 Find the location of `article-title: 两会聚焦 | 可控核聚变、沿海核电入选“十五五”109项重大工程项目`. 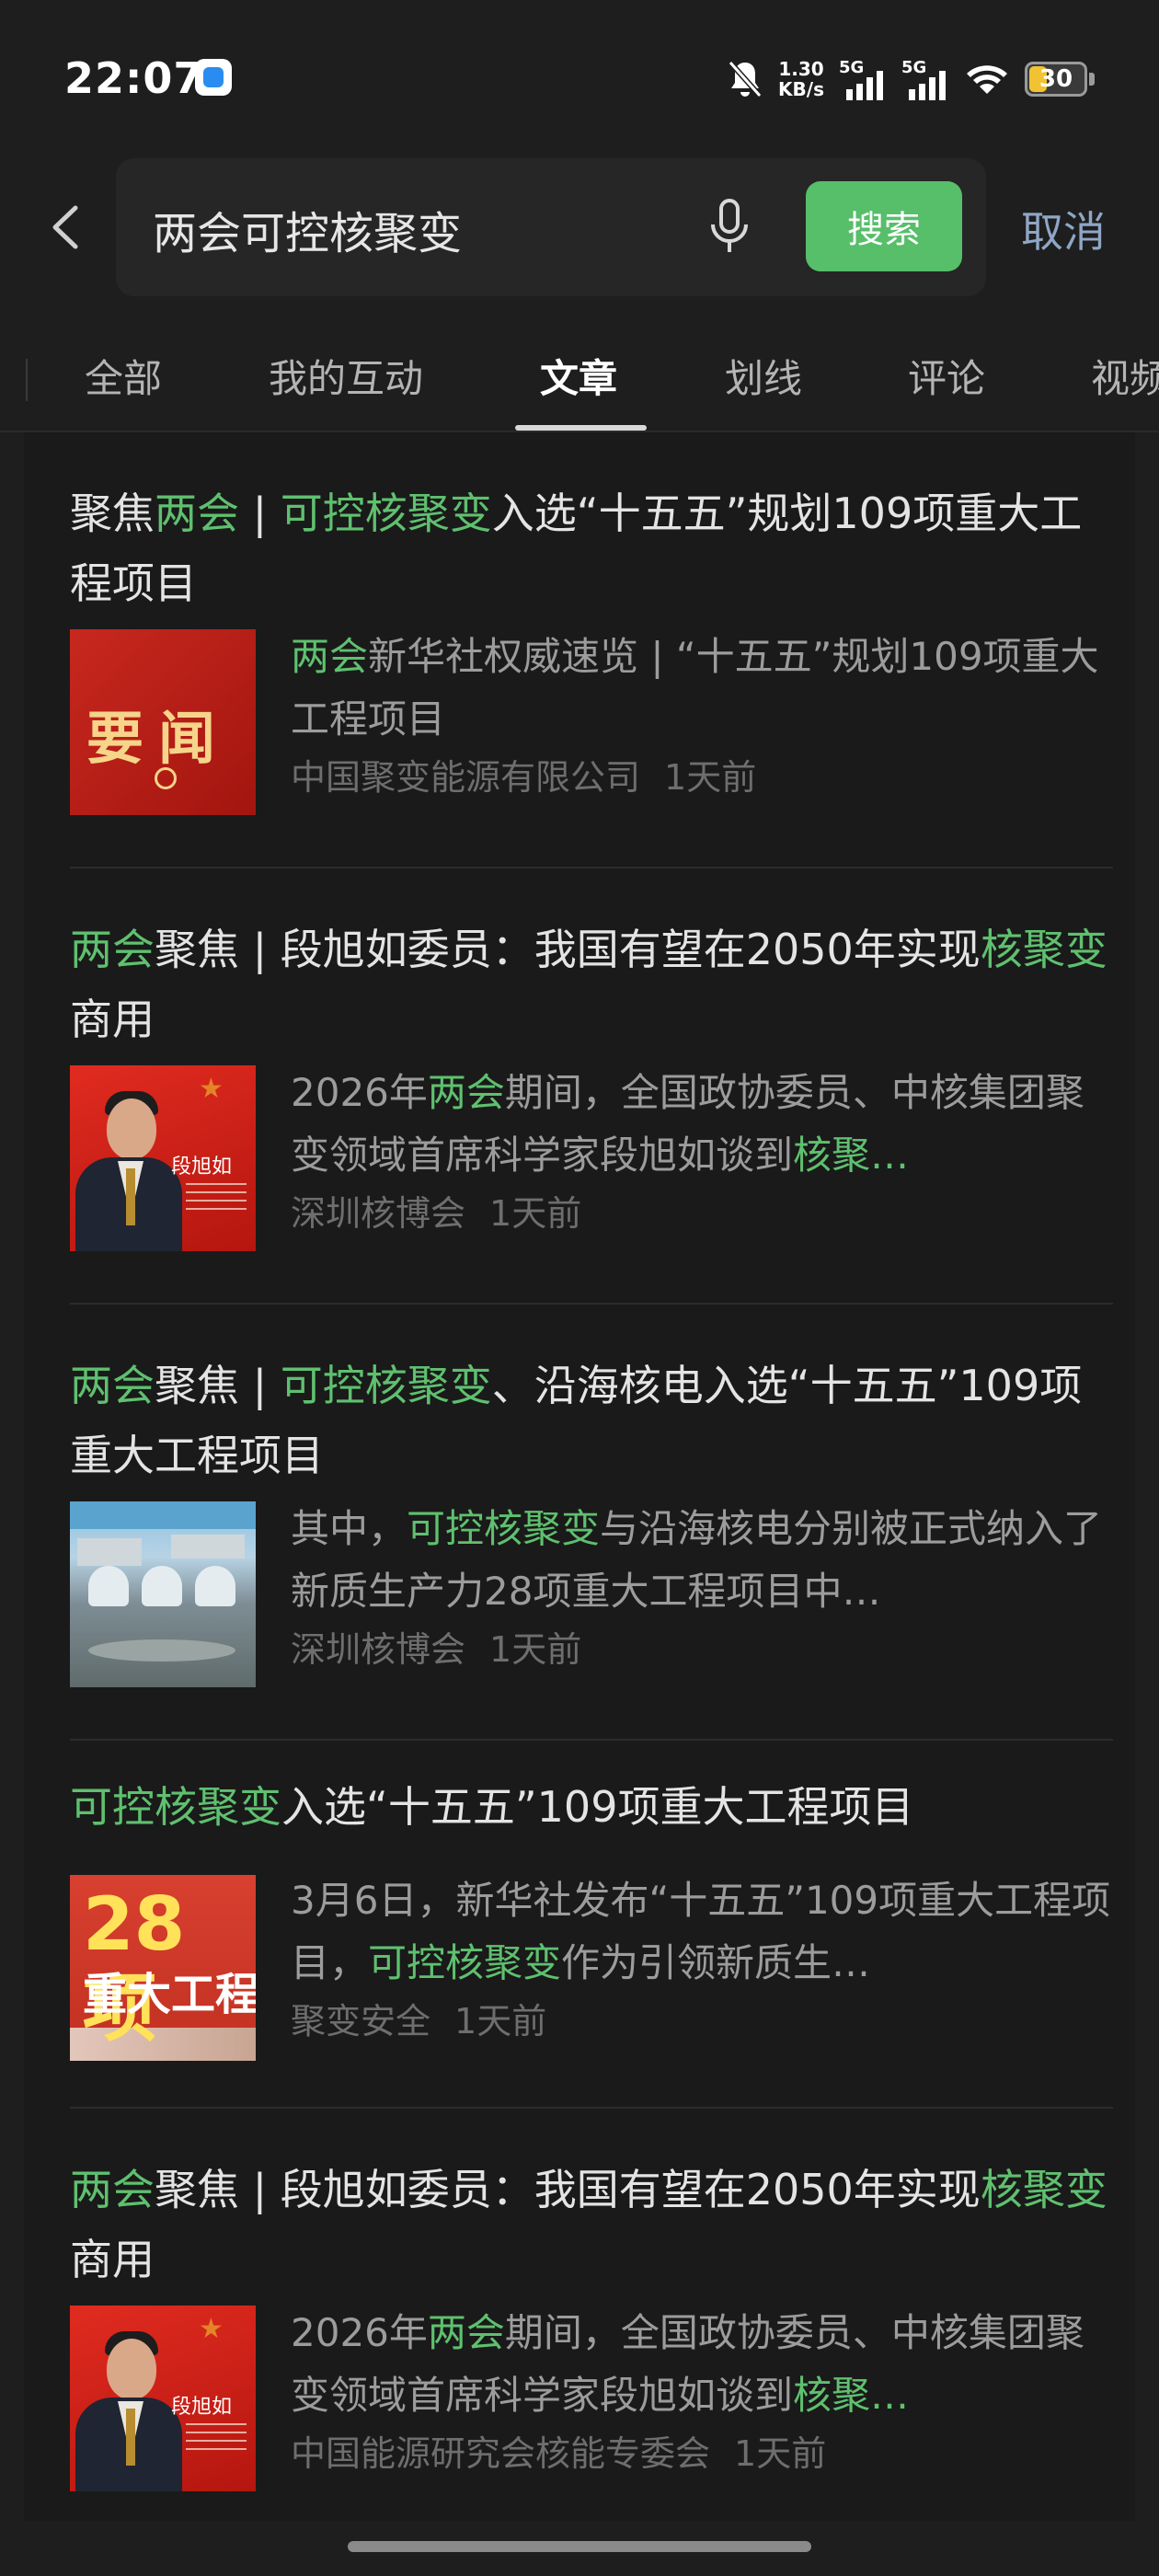

article-title: 两会聚焦 | 可控核聚变、沿海核电入选“十五五”109项重大工程项目 is located at coordinates (594, 1420).